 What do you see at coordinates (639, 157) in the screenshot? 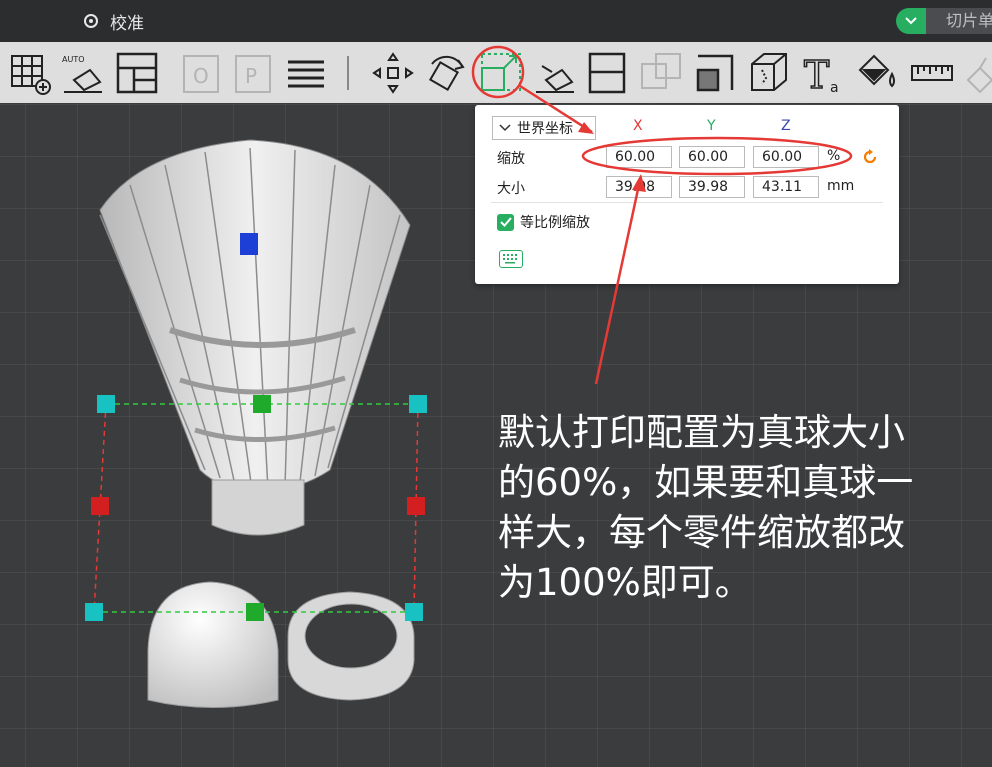
I see `scale-x-field: 60.00` at bounding box center [639, 157].